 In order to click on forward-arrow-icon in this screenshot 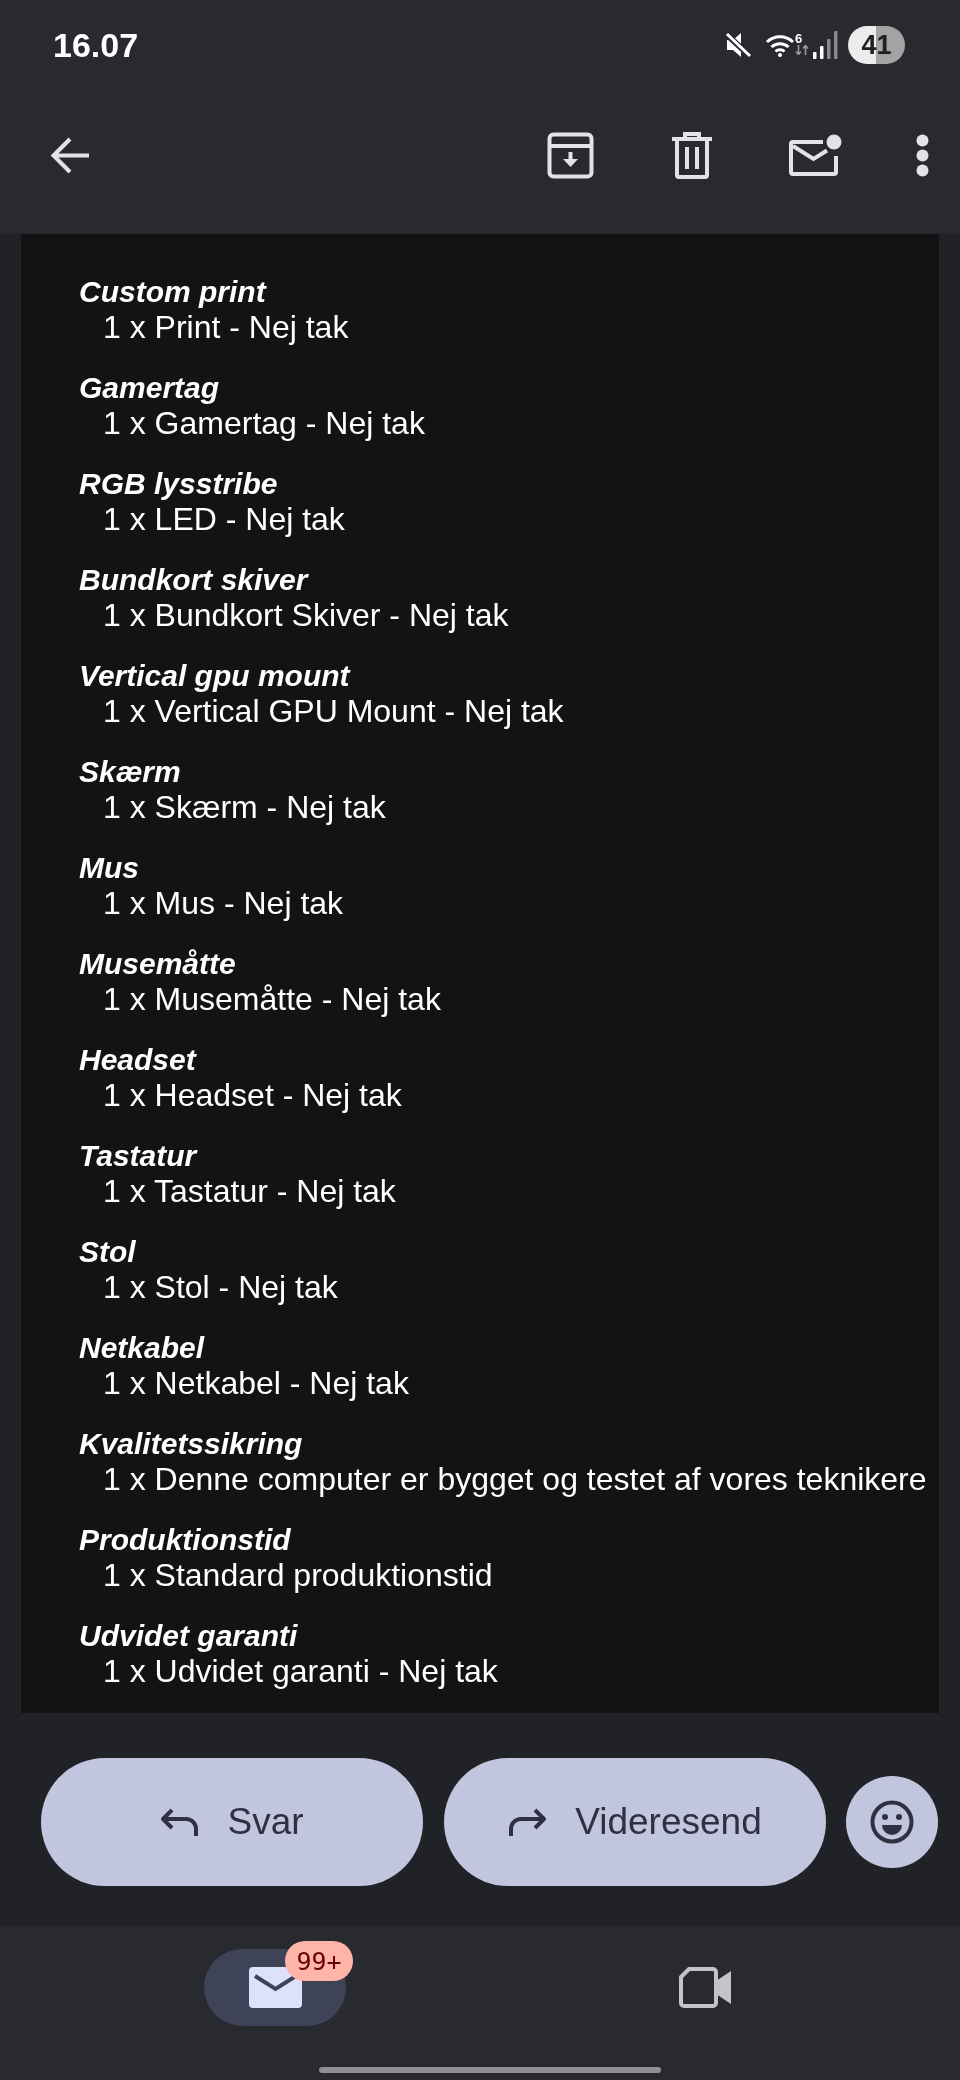, I will do `click(528, 1822)`.